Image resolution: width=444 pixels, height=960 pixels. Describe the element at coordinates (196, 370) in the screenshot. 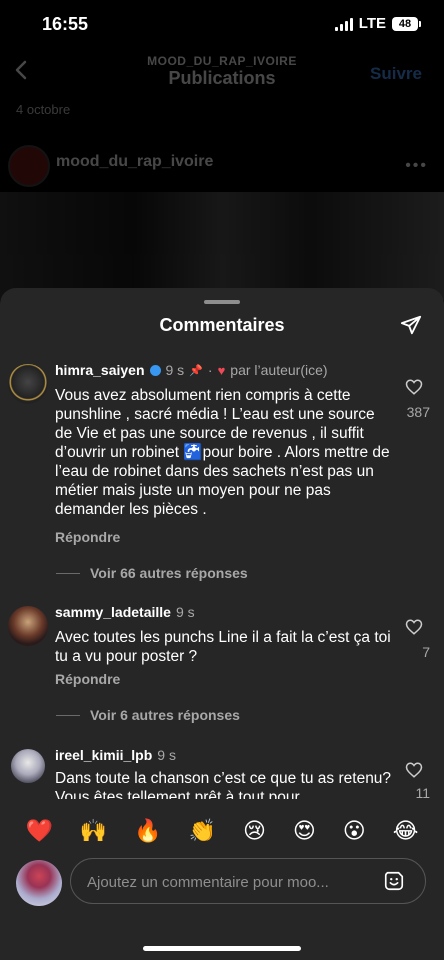

I see `pin-icon: 📌` at that location.